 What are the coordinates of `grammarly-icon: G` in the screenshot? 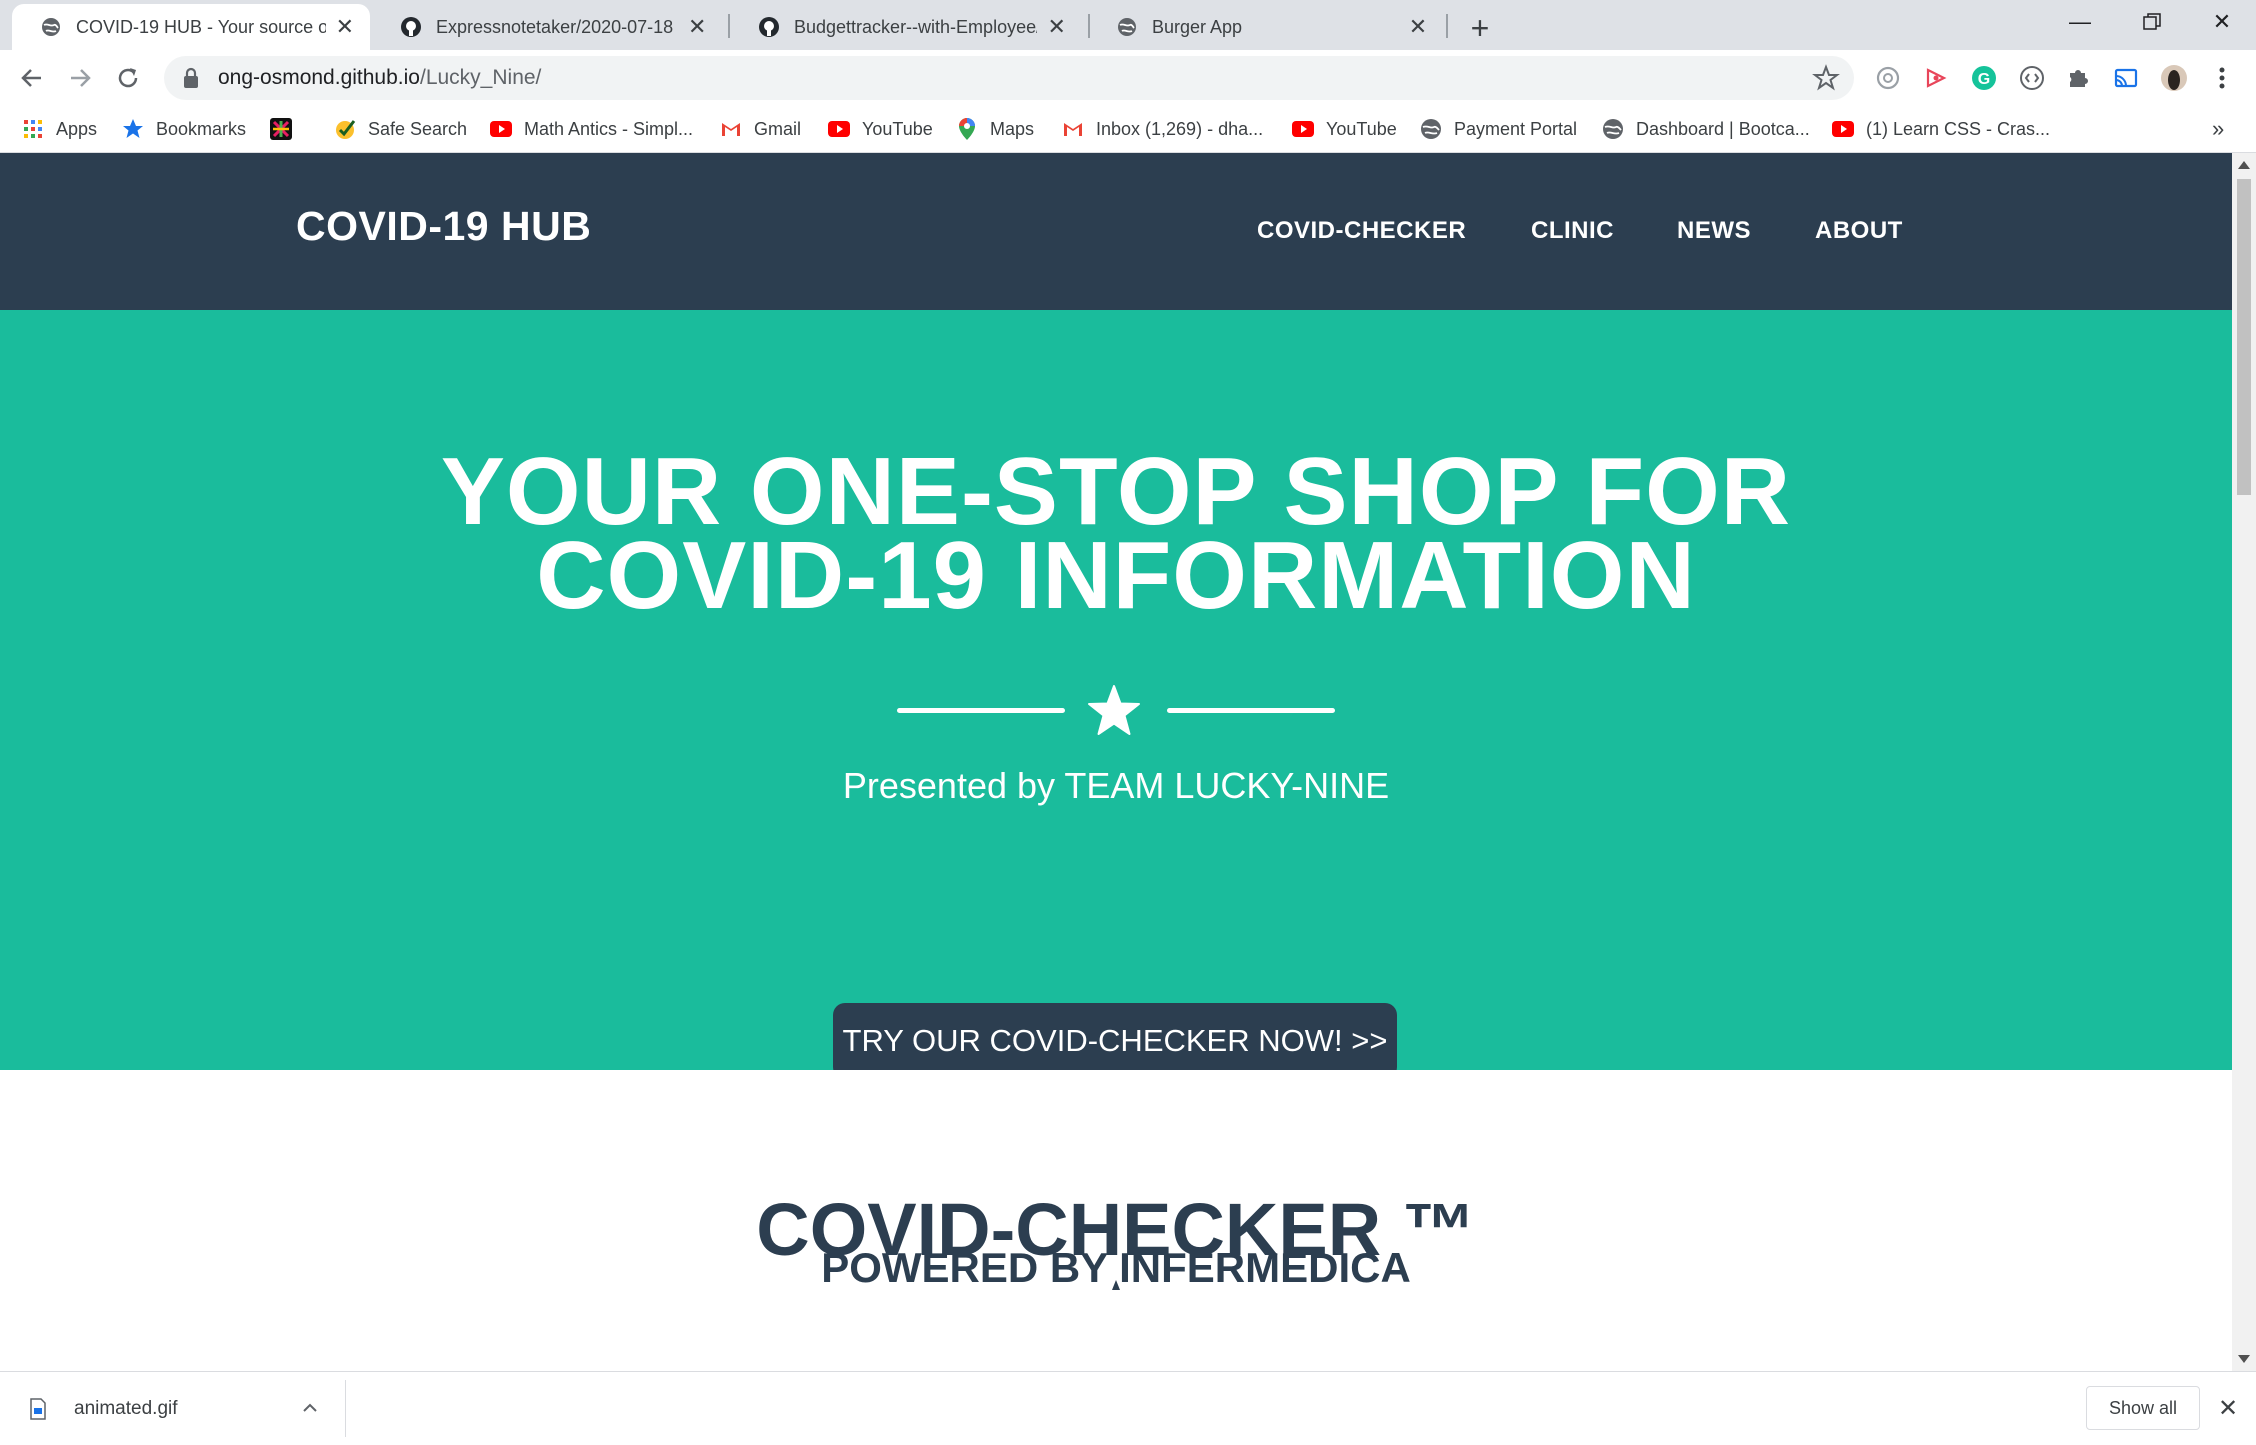 It's located at (1984, 78).